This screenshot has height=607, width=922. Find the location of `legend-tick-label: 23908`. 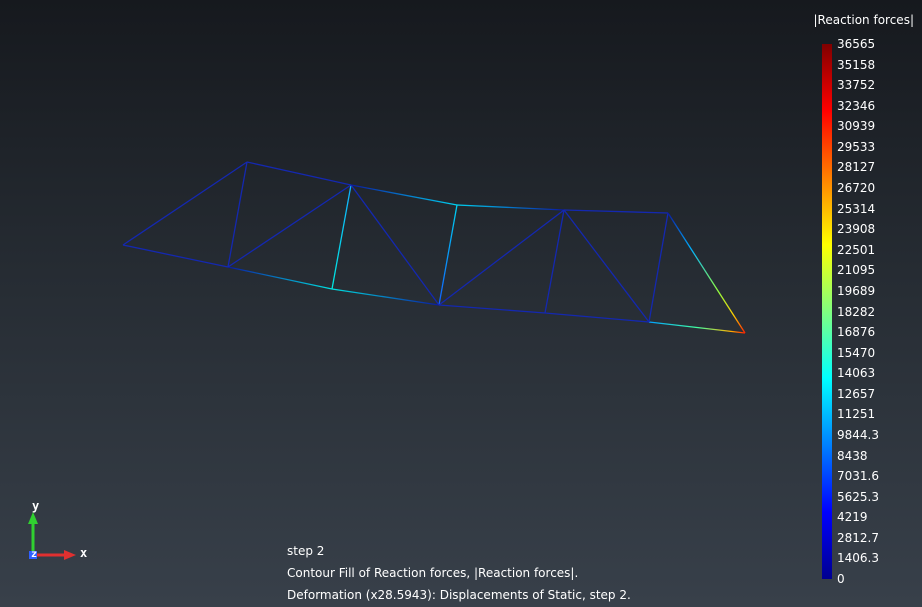

legend-tick-label: 23908 is located at coordinates (856, 229).